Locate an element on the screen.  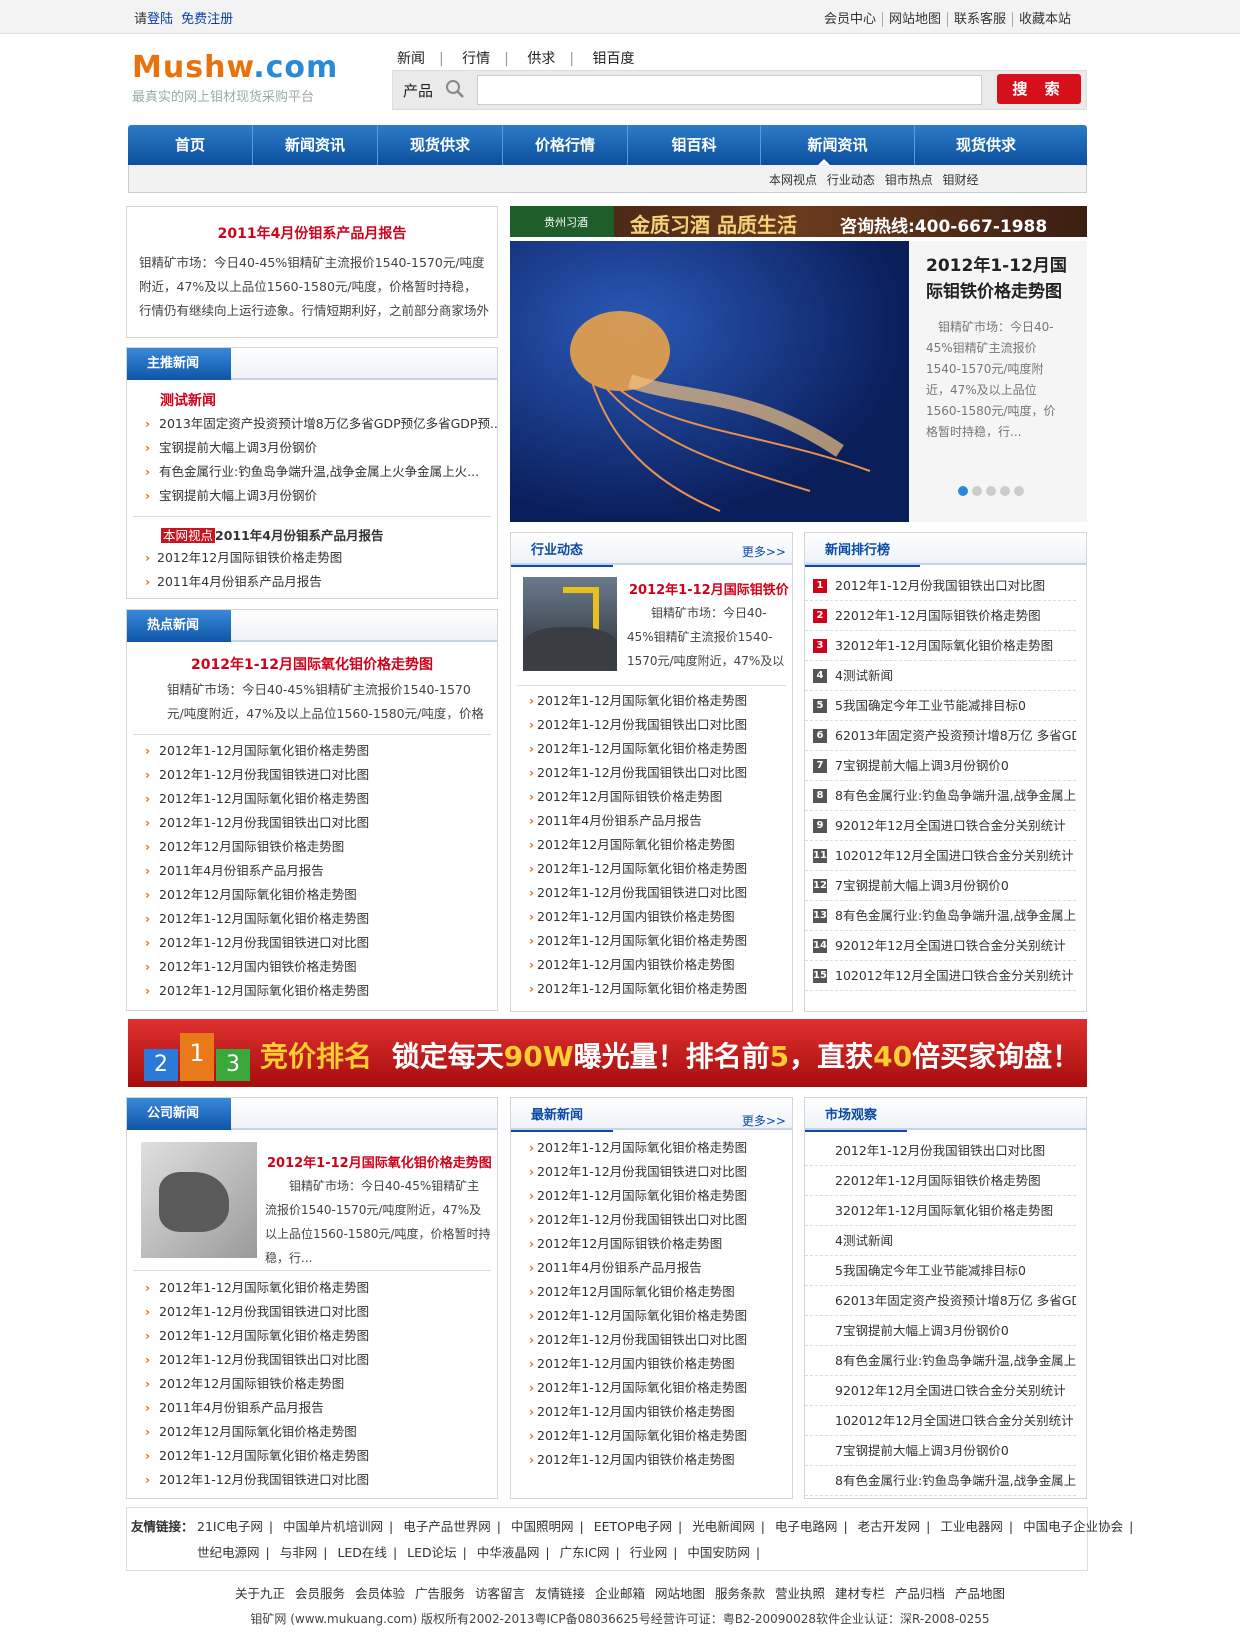
industry-title: 2012年1-12月国际钼铁价 is located at coordinates (709, 588).